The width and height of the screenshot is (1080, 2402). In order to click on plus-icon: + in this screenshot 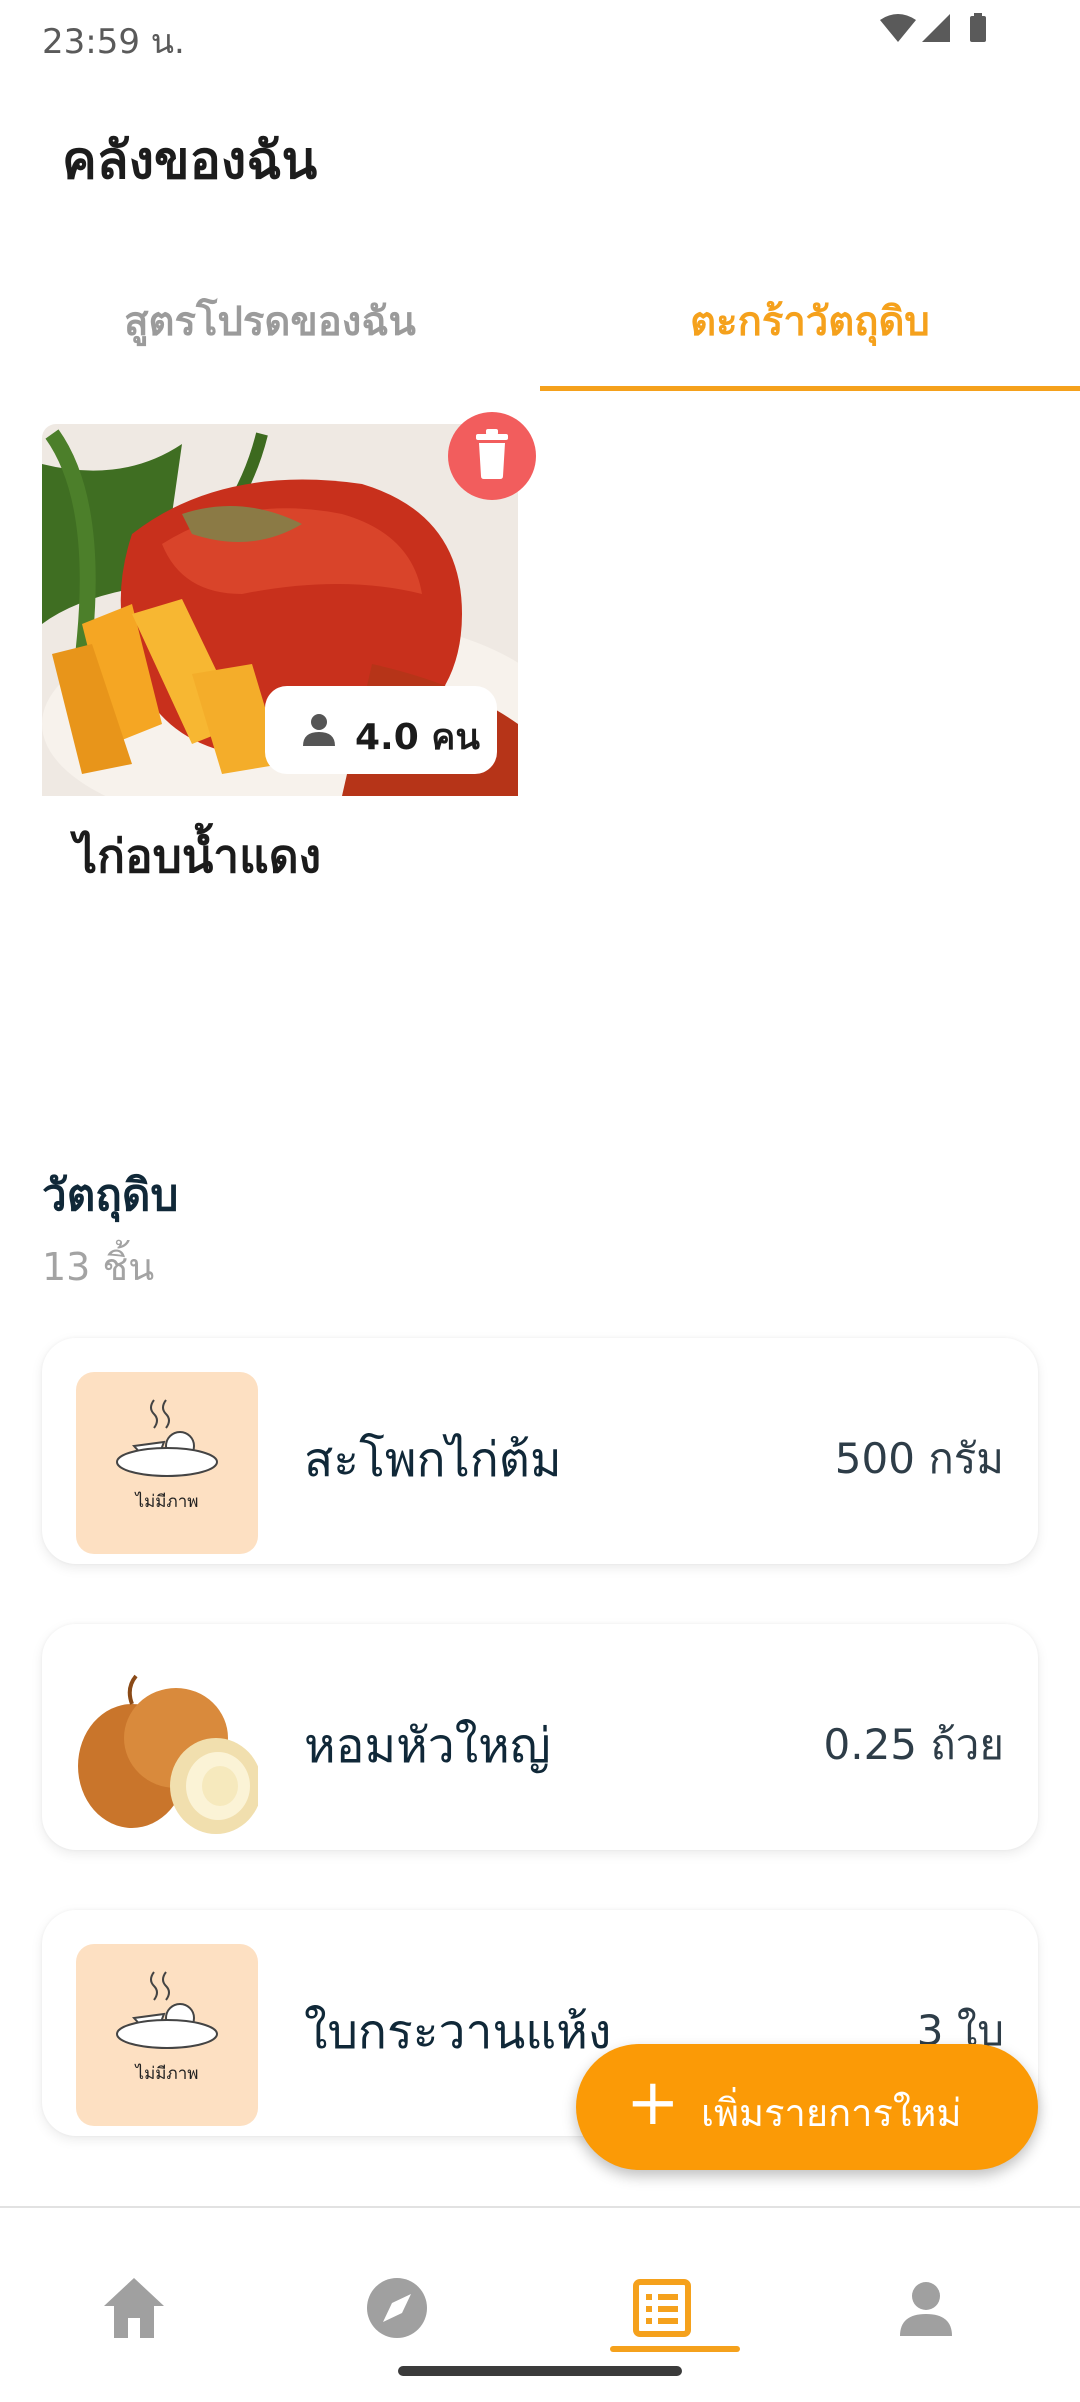, I will do `click(653, 2103)`.